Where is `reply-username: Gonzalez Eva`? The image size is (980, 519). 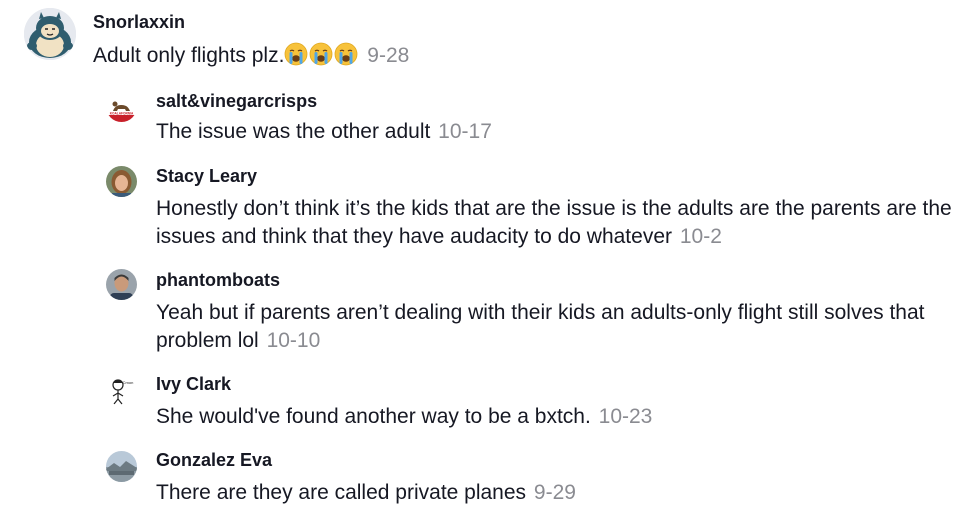 reply-username: Gonzalez Eva is located at coordinates (214, 460).